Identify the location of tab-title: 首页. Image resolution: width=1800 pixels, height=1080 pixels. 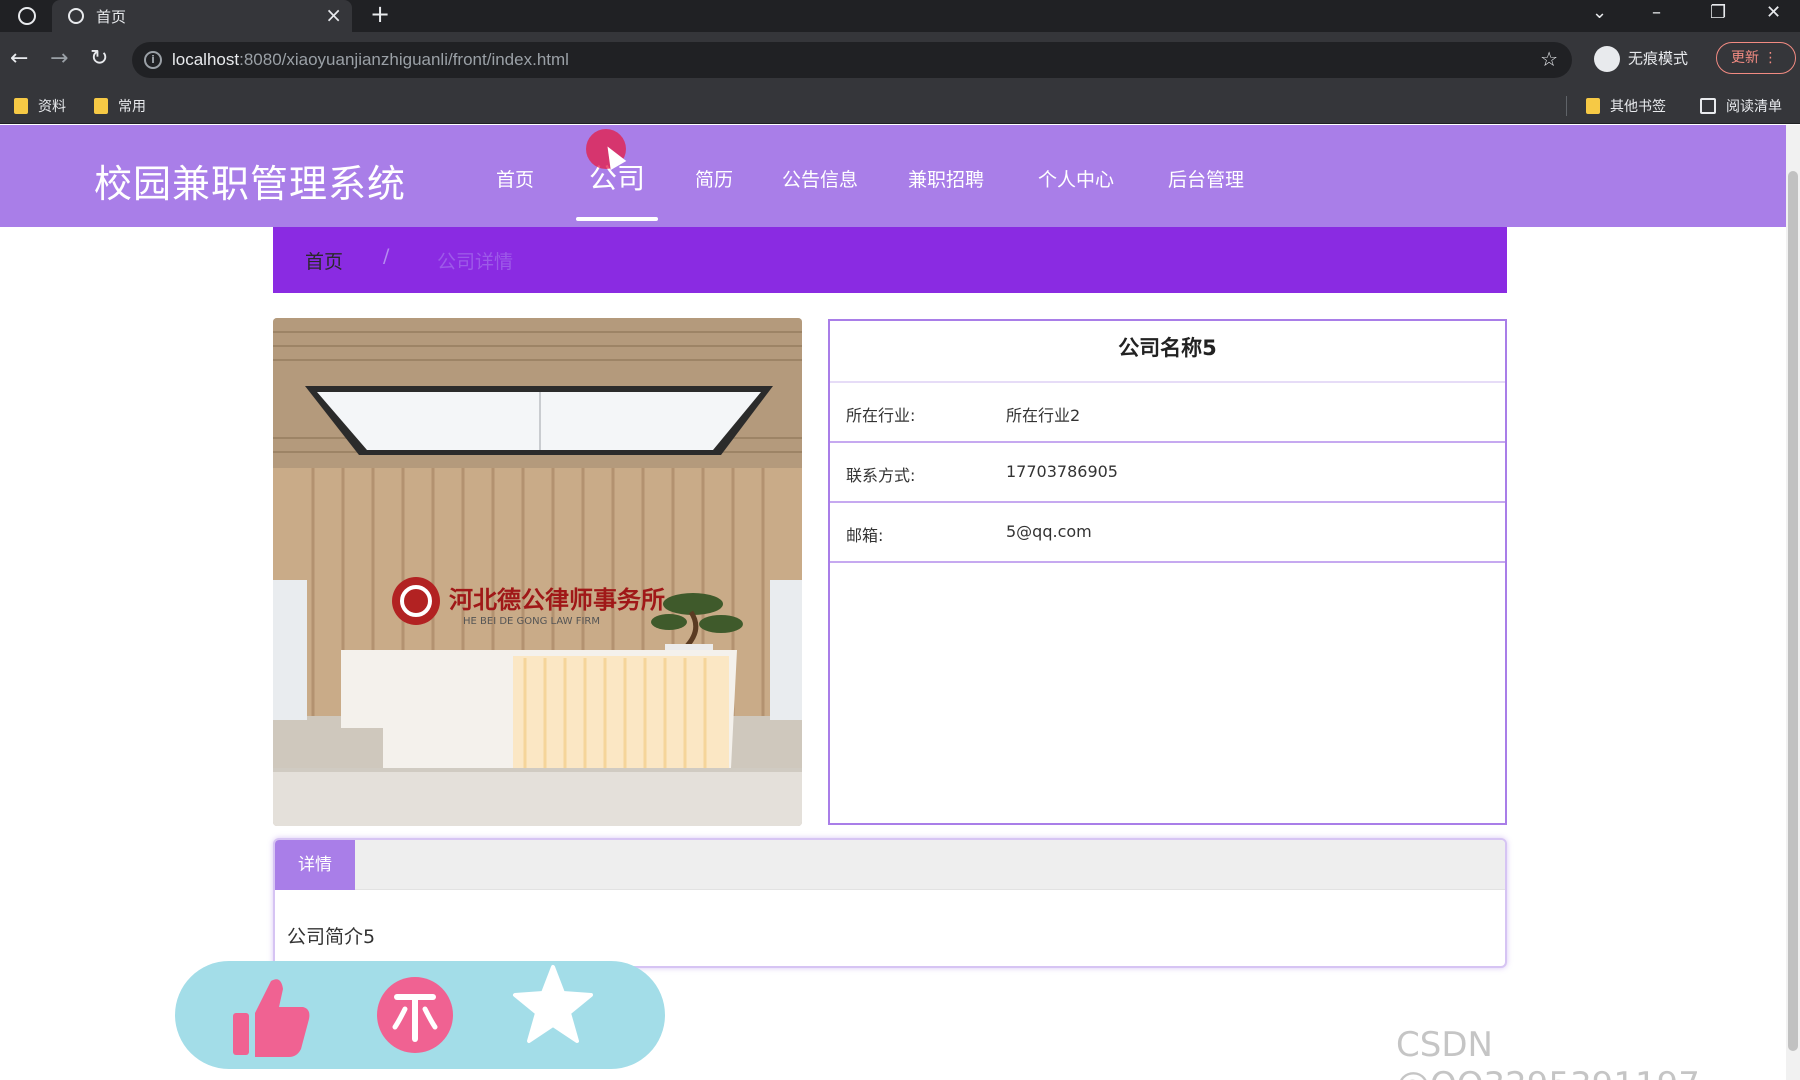
(111, 17).